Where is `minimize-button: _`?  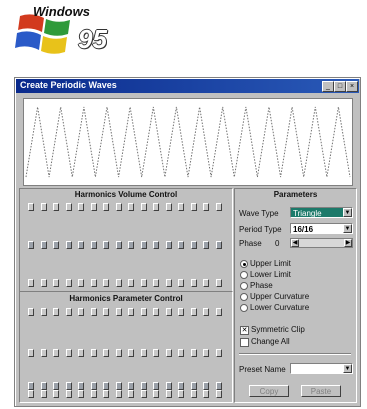
minimize-button: _ is located at coordinates (328, 86).